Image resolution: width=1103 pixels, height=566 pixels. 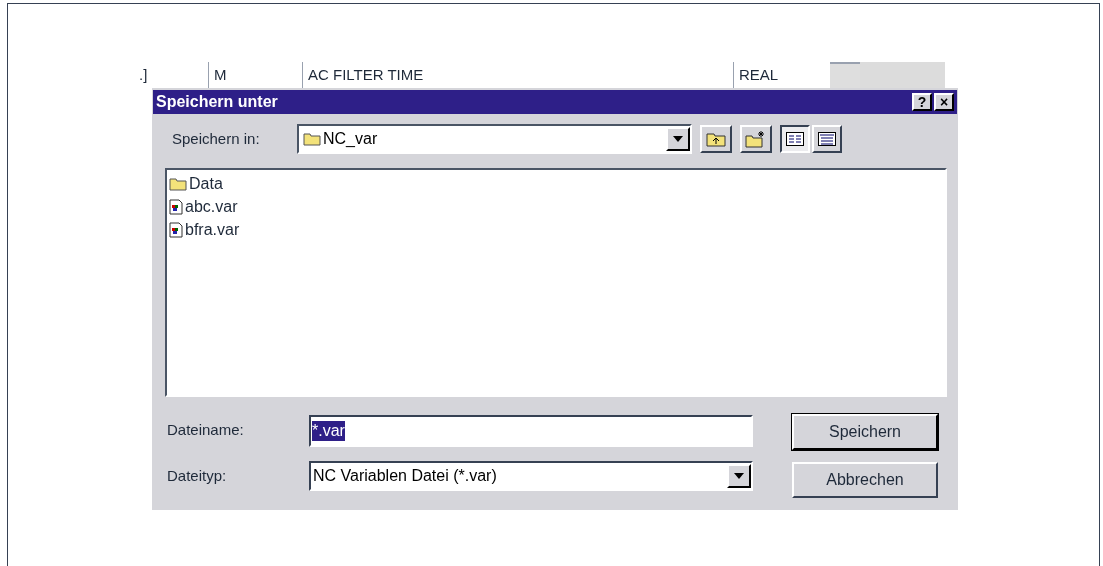 What do you see at coordinates (203, 206) in the screenshot?
I see `file-list-item: abc.var` at bounding box center [203, 206].